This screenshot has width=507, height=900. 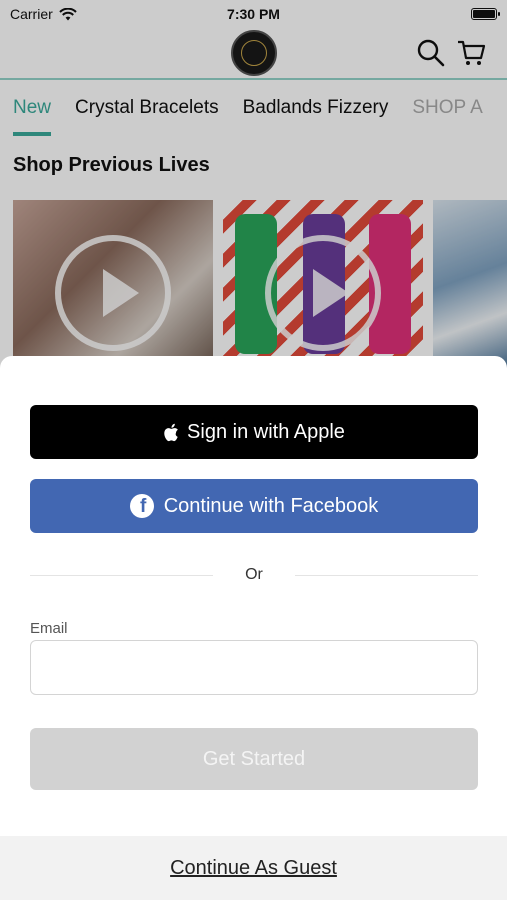 I want to click on continue-with-facebook-button: f Continue with Facebook, so click(x=254, y=506).